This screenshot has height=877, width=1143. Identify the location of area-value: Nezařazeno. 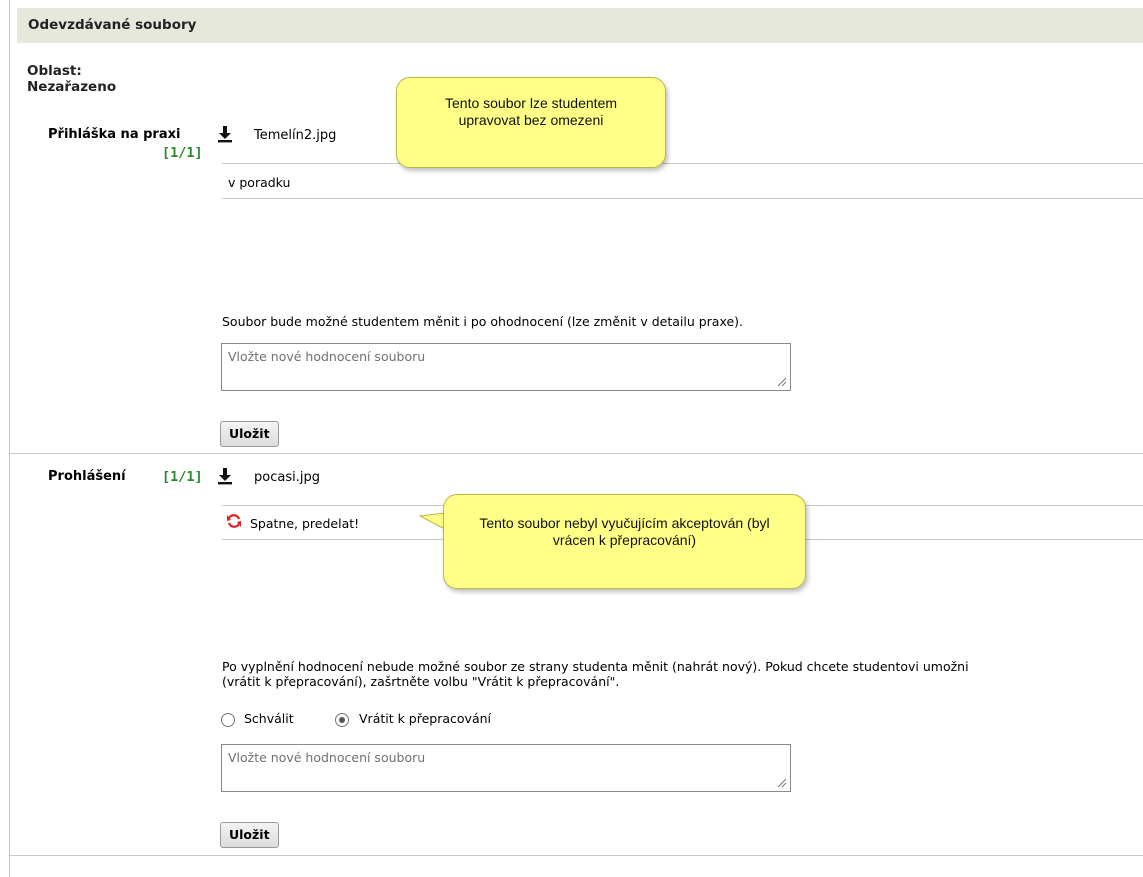
(72, 87).